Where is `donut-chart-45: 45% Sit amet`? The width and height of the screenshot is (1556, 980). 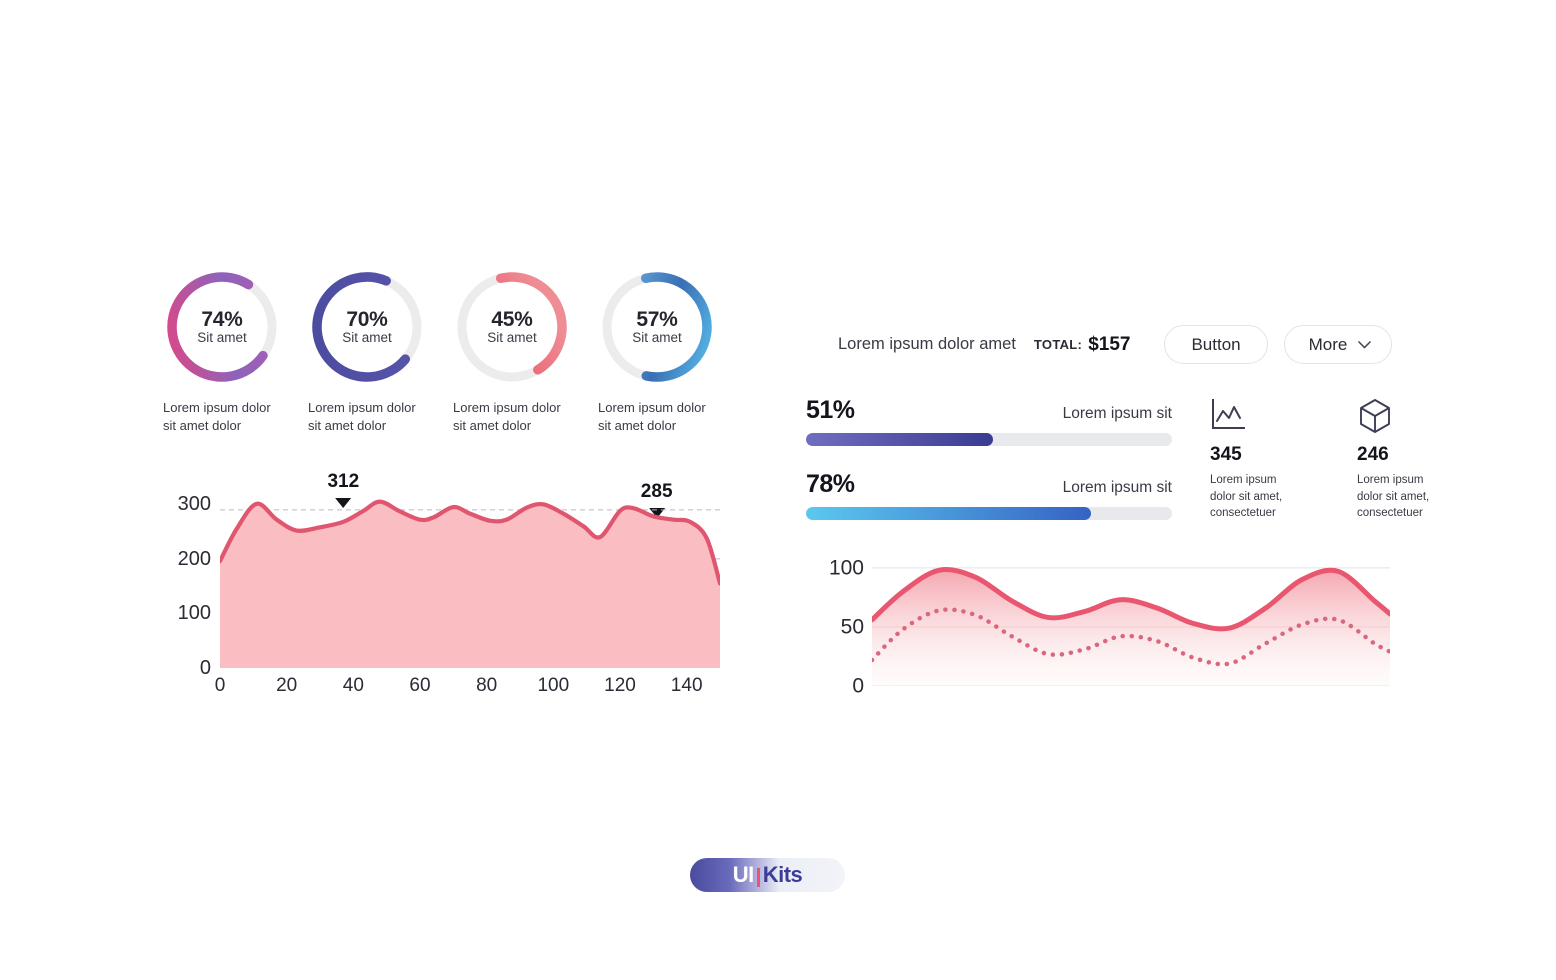
donut-chart-45: 45% Sit amet is located at coordinates (512, 327).